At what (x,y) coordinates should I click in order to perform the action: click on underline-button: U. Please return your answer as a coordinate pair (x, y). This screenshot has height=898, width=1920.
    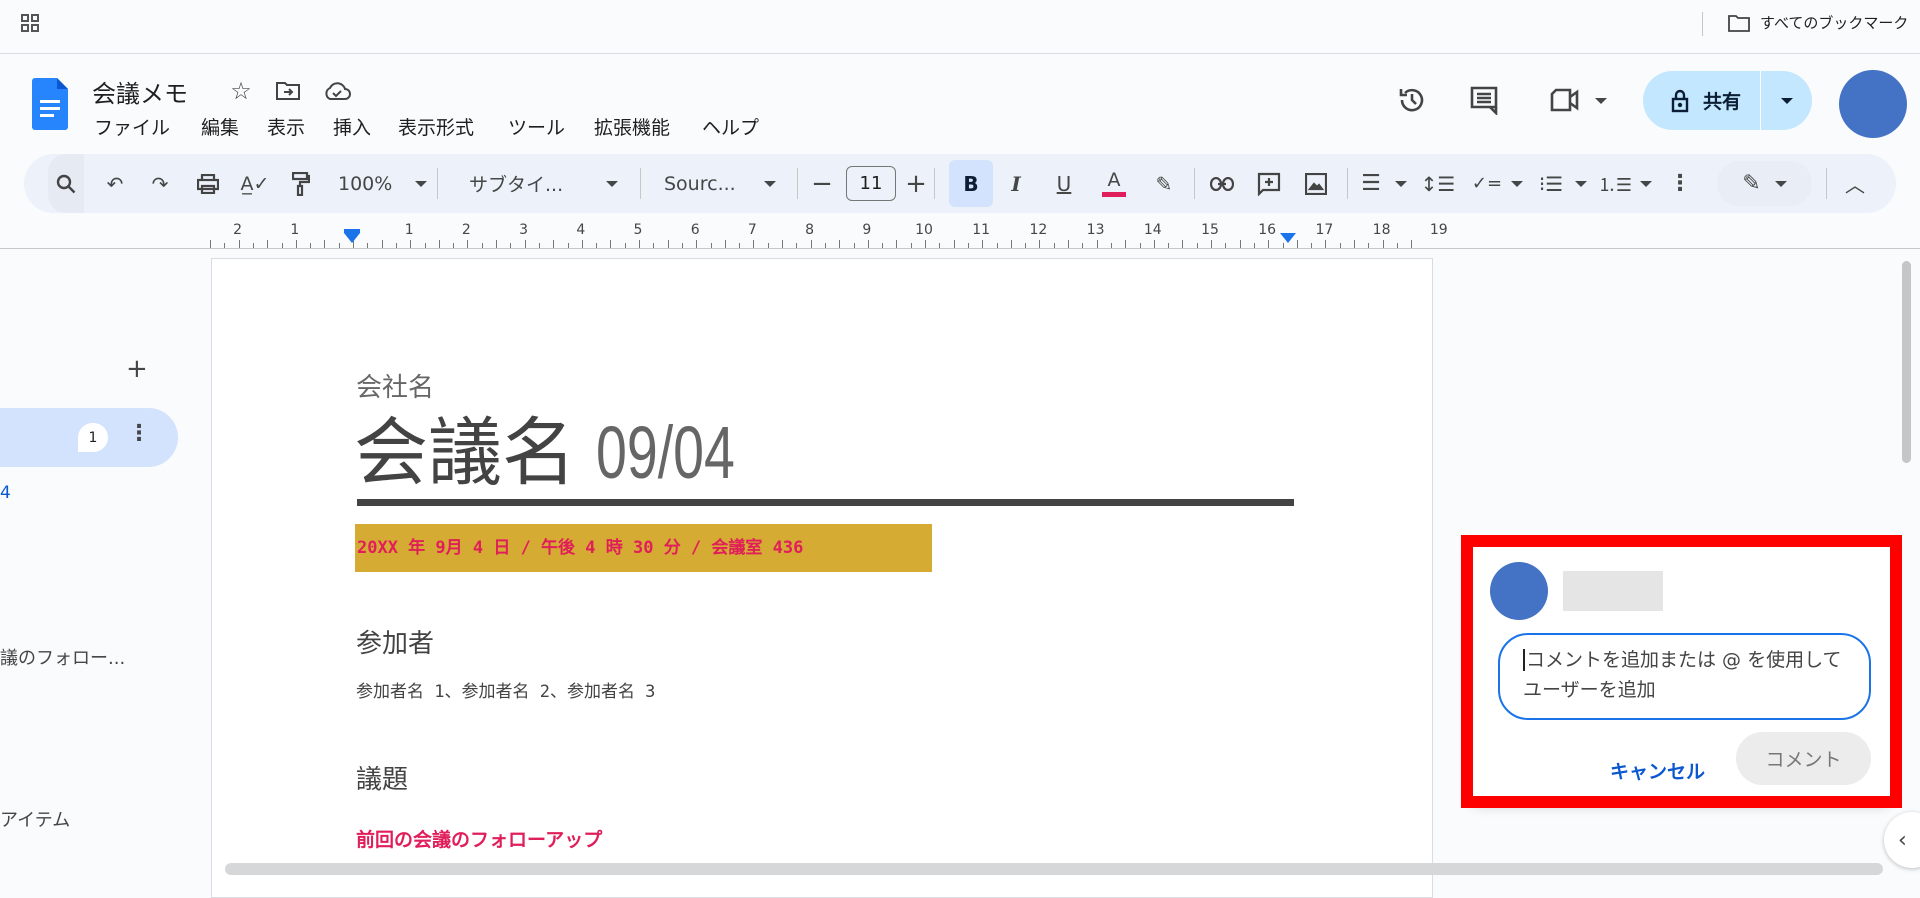
    Looking at the image, I should click on (1064, 183).